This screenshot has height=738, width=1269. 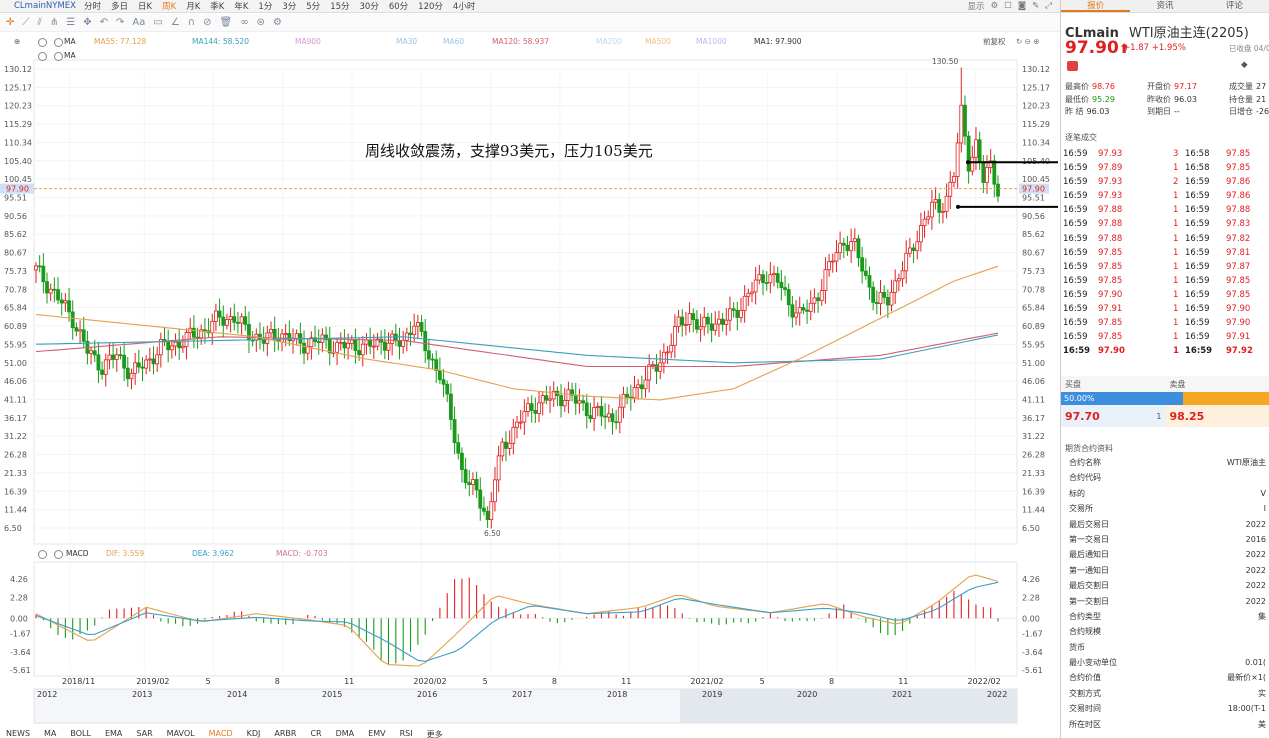 What do you see at coordinates (1033, 418) in the screenshot?
I see `y-tick-label-right: 36.17` at bounding box center [1033, 418].